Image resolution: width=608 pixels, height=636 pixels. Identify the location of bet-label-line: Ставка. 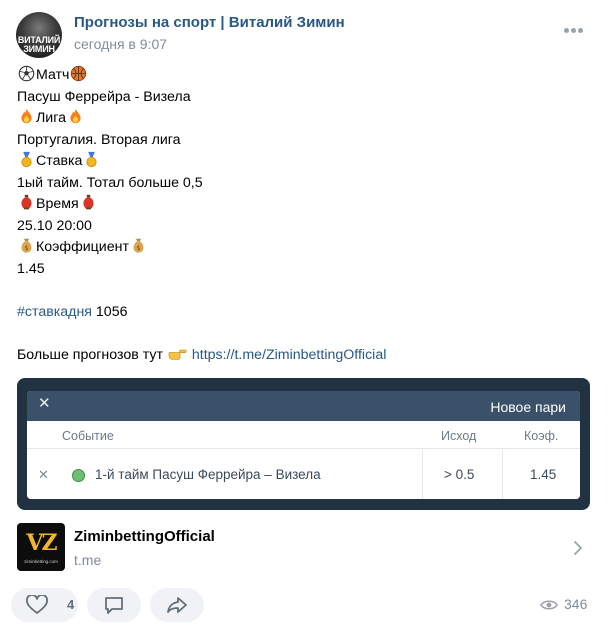
(307, 162).